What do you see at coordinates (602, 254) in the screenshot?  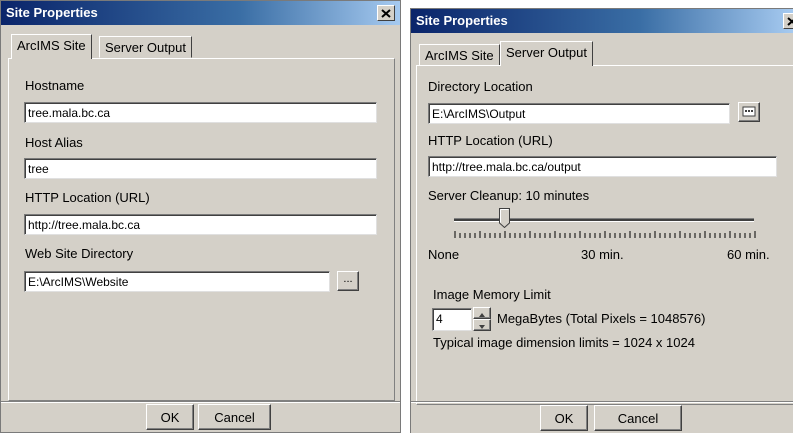 I see `slider-label-30-min: 30 min.` at bounding box center [602, 254].